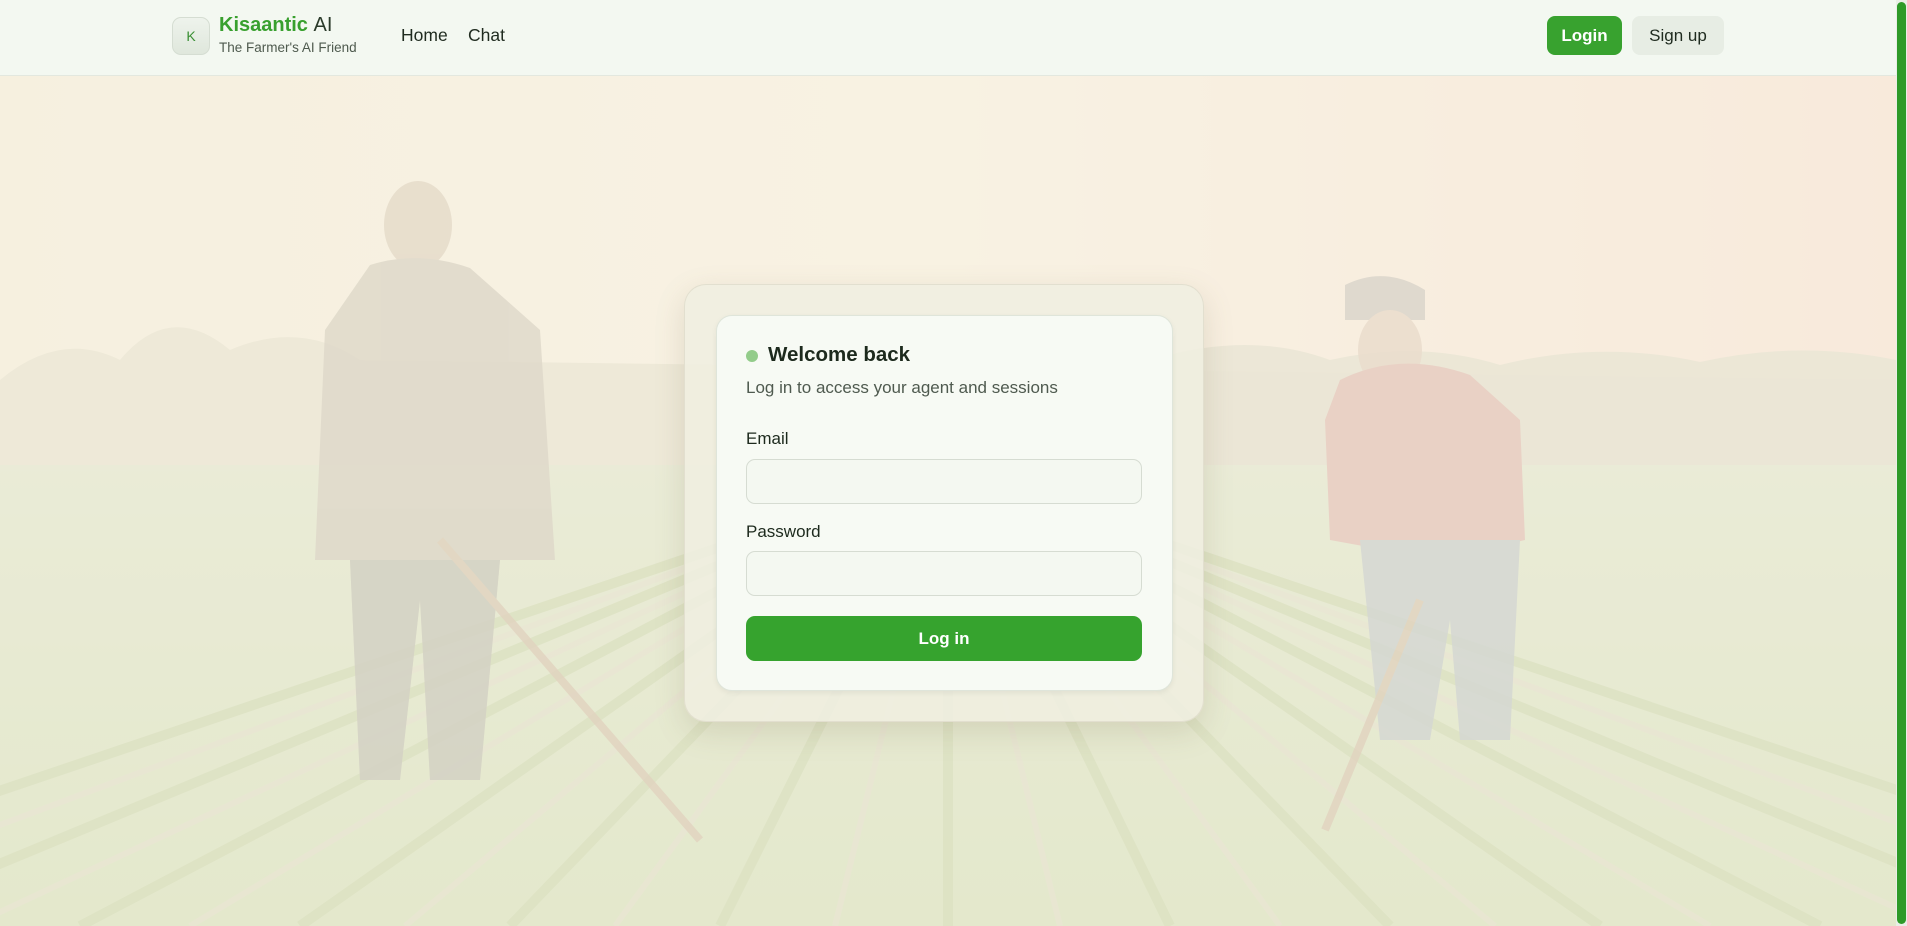 The height and width of the screenshot is (926, 1907). Describe the element at coordinates (263, 25) in the screenshot. I see `brand-primary-text: Kisaantic` at that location.